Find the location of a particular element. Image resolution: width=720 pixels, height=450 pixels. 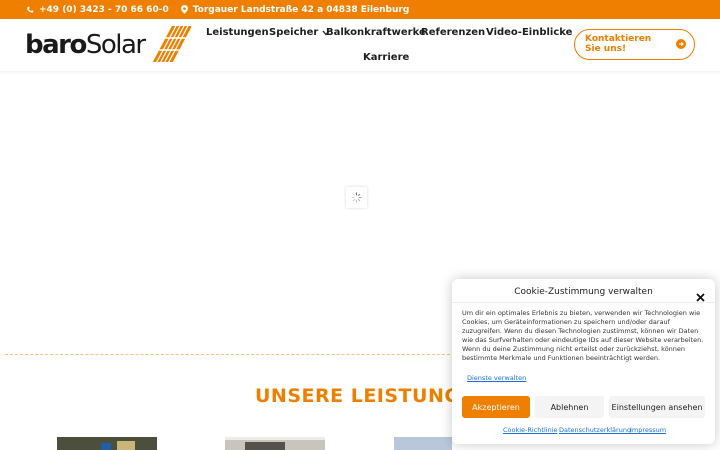

location-icon is located at coordinates (184, 9).